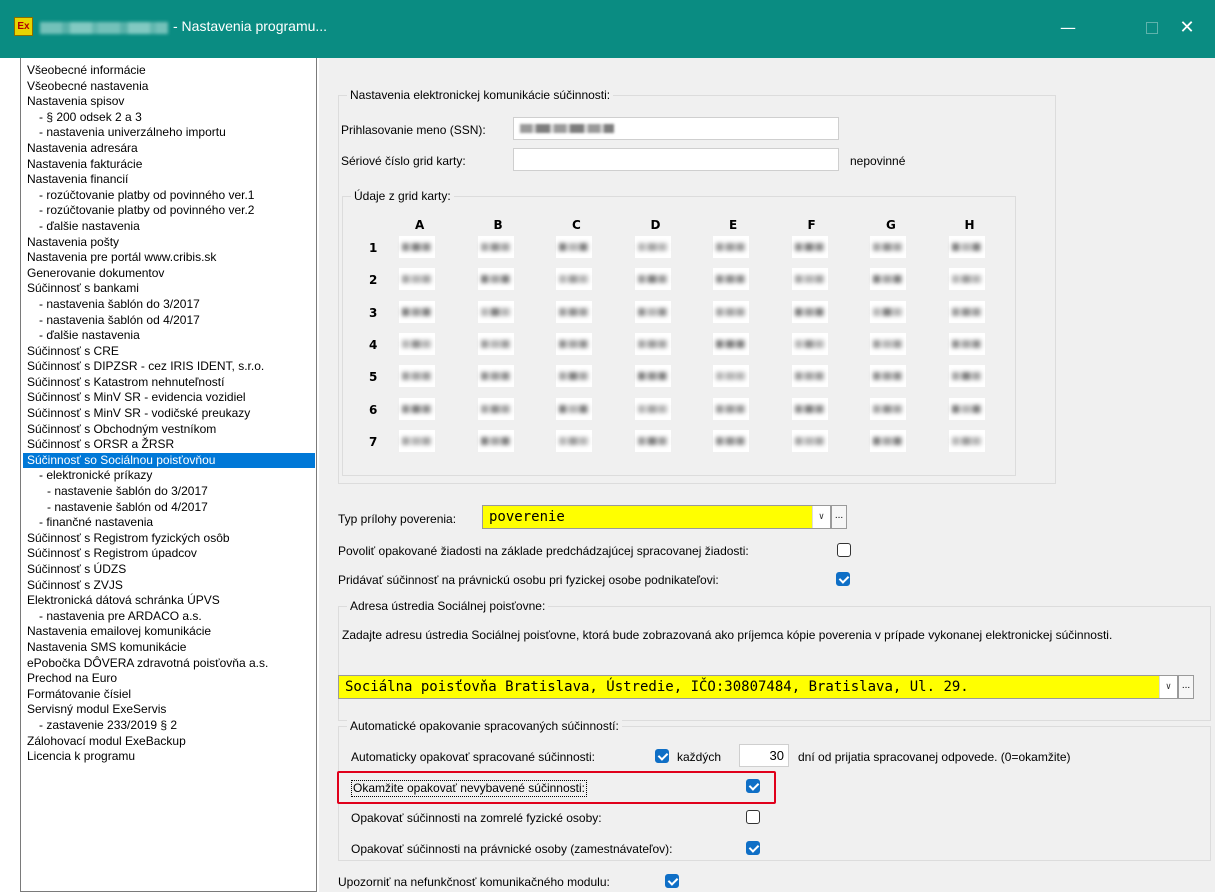 The height and width of the screenshot is (892, 1215). Describe the element at coordinates (170, 492) in the screenshot. I see `tree-item: - nastavenie šablón do 3/2017` at that location.